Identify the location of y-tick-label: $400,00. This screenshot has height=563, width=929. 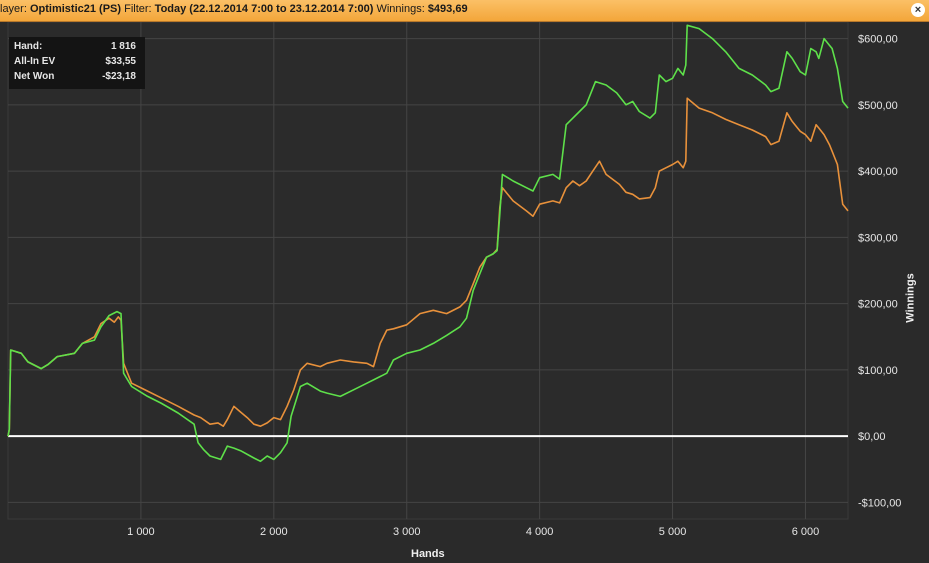
(878, 172).